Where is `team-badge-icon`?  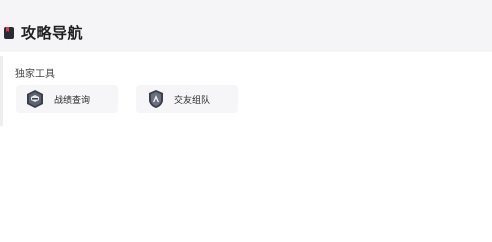 team-badge-icon is located at coordinates (156, 99).